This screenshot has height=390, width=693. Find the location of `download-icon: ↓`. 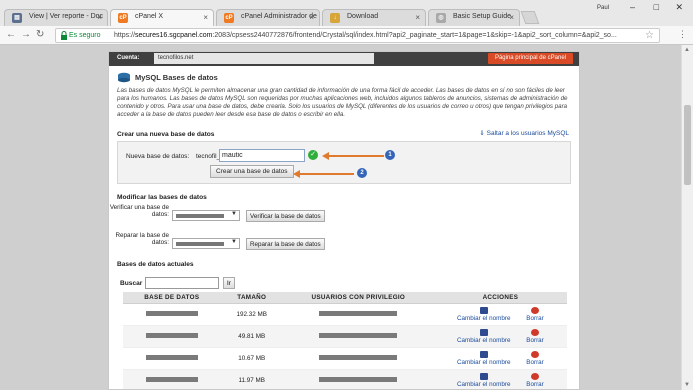

download-icon: ↓ is located at coordinates (335, 18).